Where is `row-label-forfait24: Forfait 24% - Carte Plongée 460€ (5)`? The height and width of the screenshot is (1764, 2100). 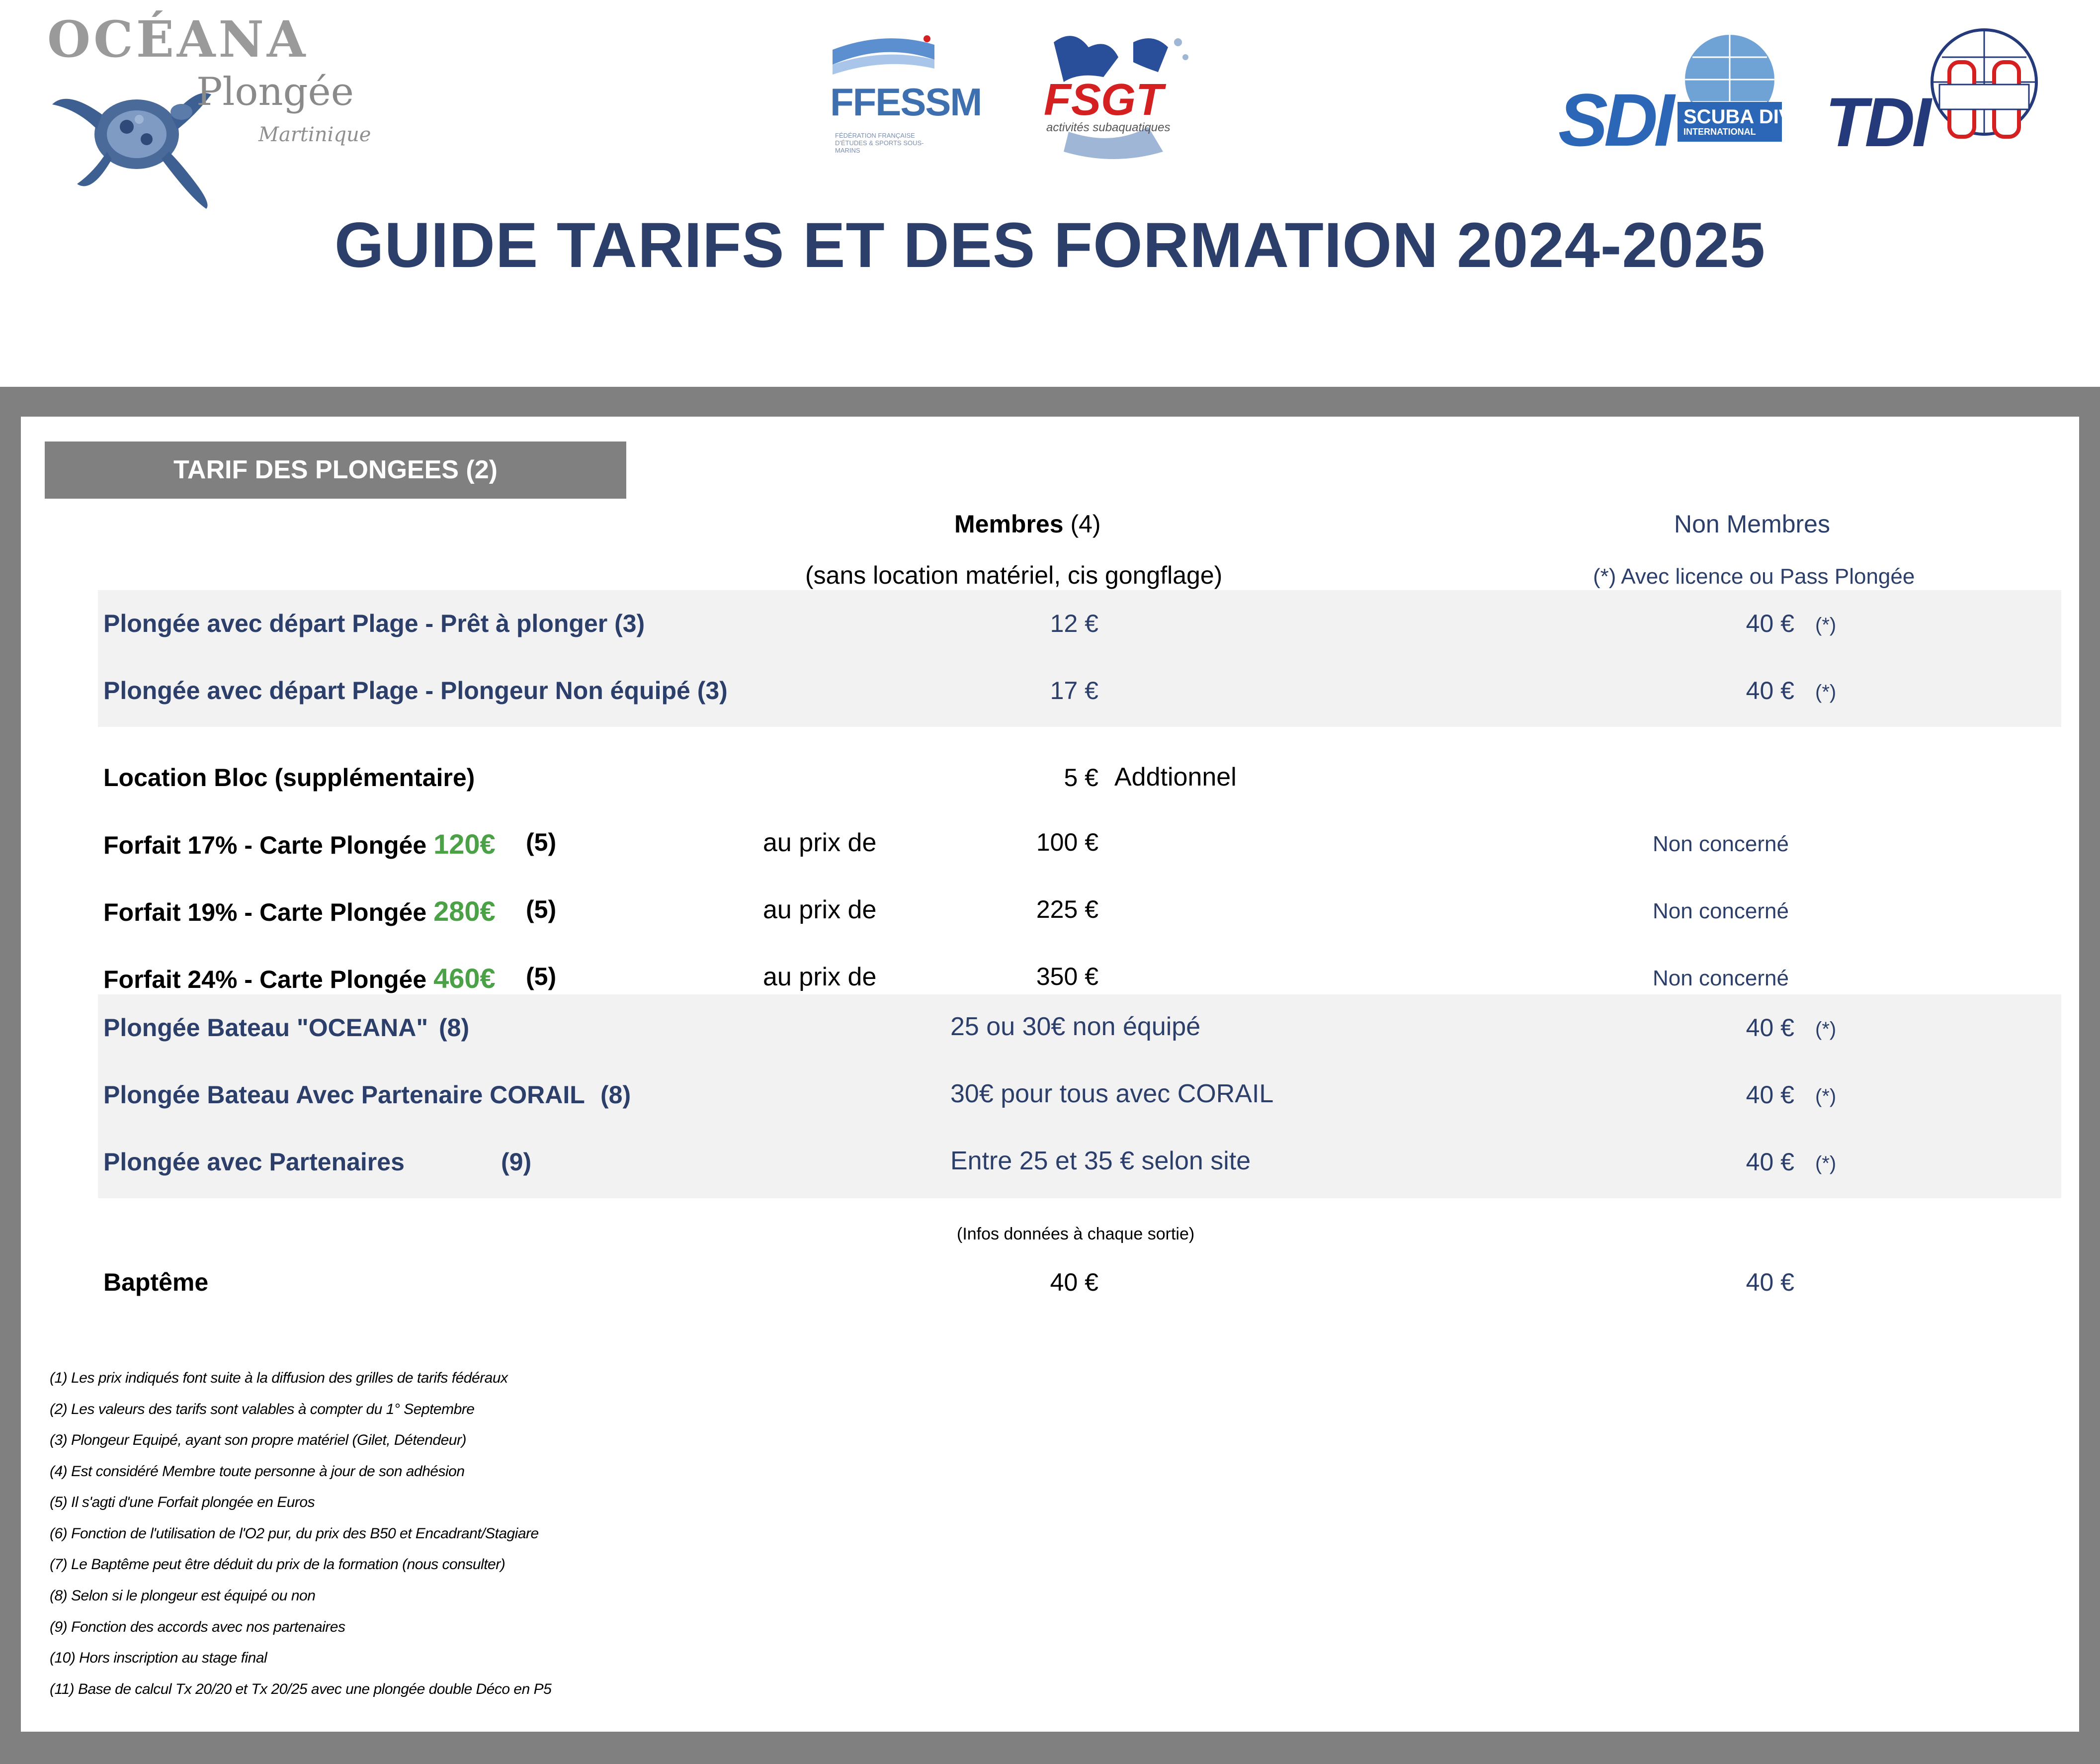
row-label-forfait24: Forfait 24% - Carte Plongée 460€ (5) is located at coordinates (329, 978).